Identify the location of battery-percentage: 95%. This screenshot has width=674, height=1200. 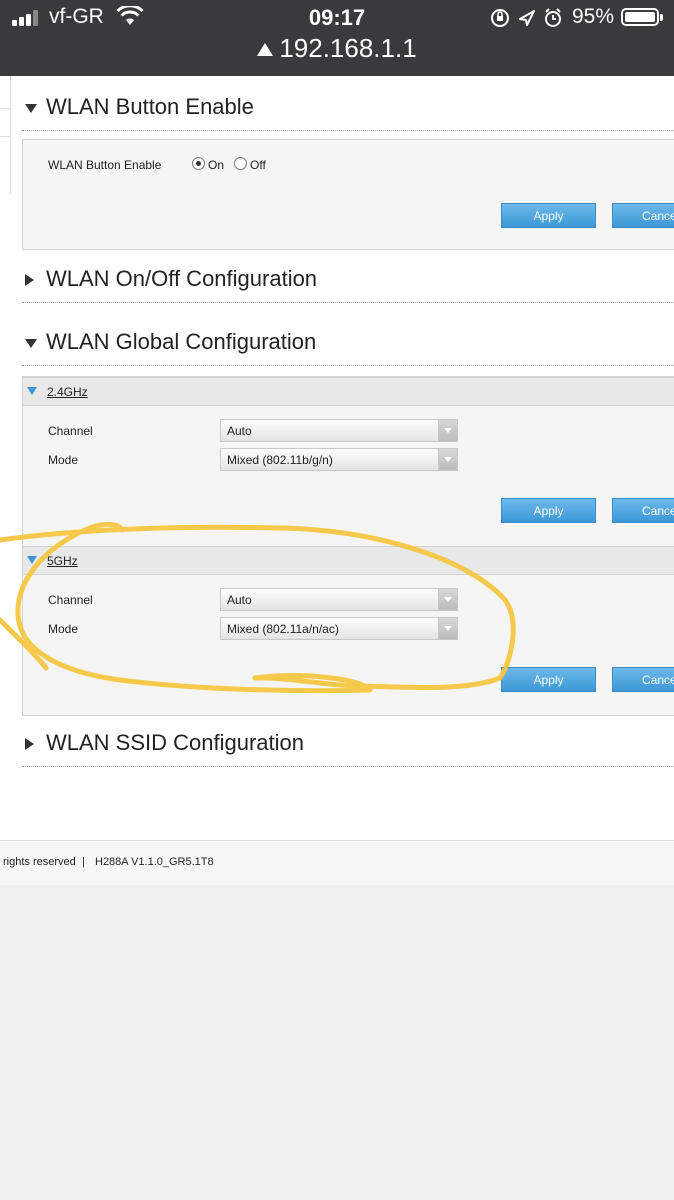
(593, 16).